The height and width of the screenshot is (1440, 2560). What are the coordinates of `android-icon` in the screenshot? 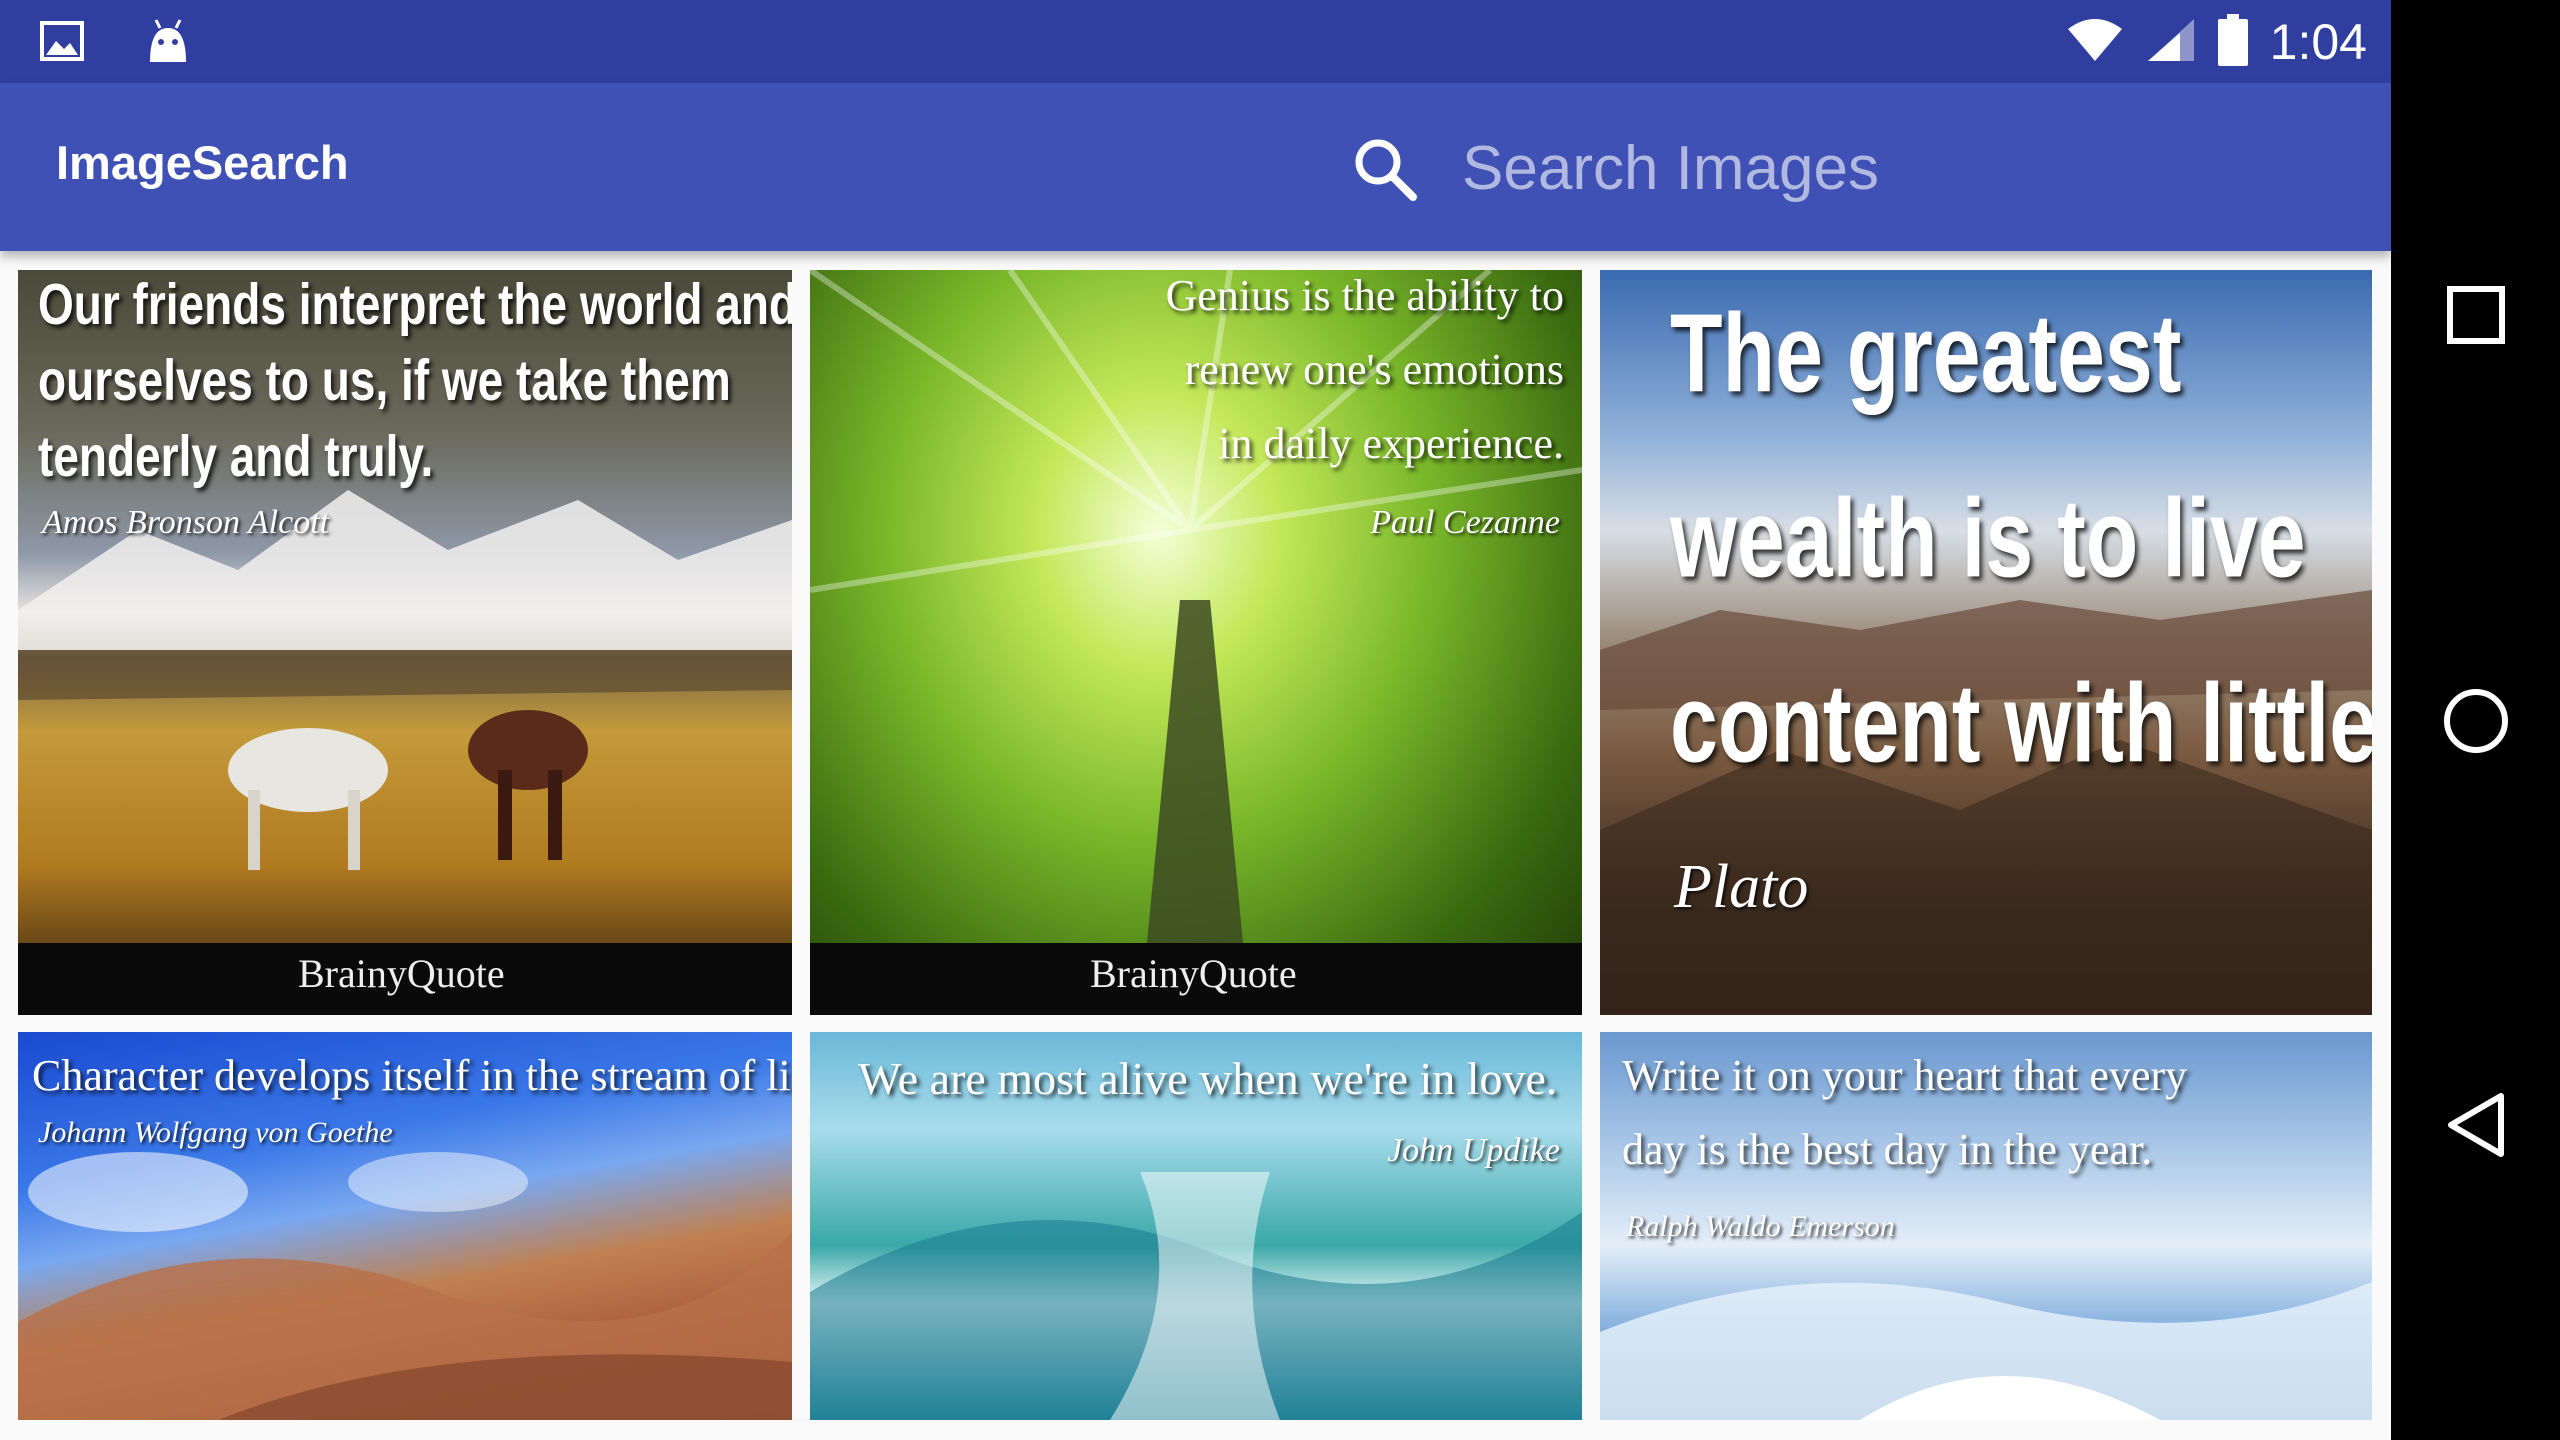 It's located at (168, 43).